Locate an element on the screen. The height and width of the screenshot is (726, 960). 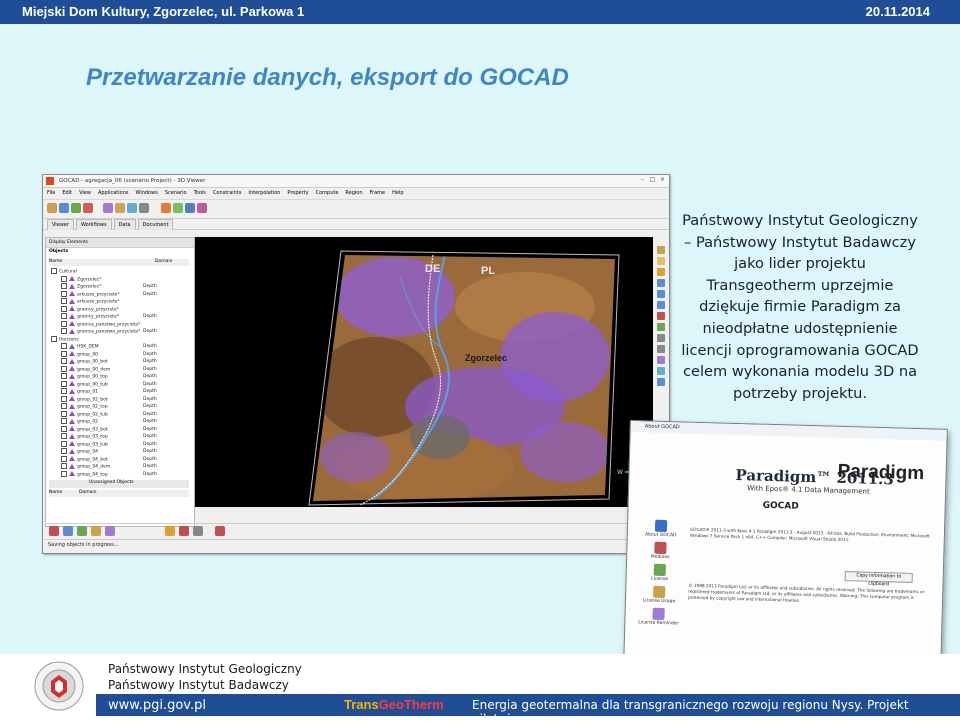
axes-icon is located at coordinates (190, 208).